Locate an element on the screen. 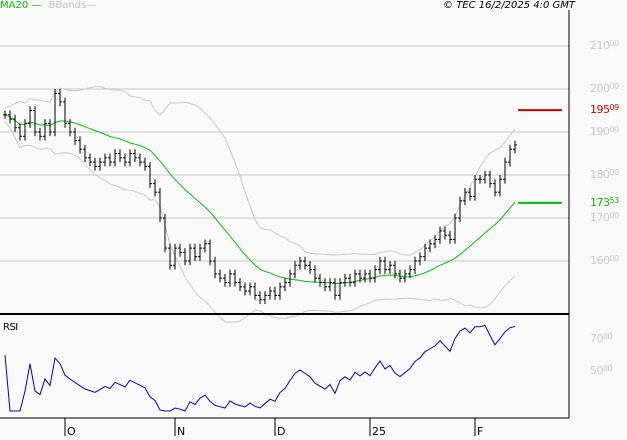 This screenshot has width=627, height=440. price-tick-label: 16000 is located at coordinates (604, 260).